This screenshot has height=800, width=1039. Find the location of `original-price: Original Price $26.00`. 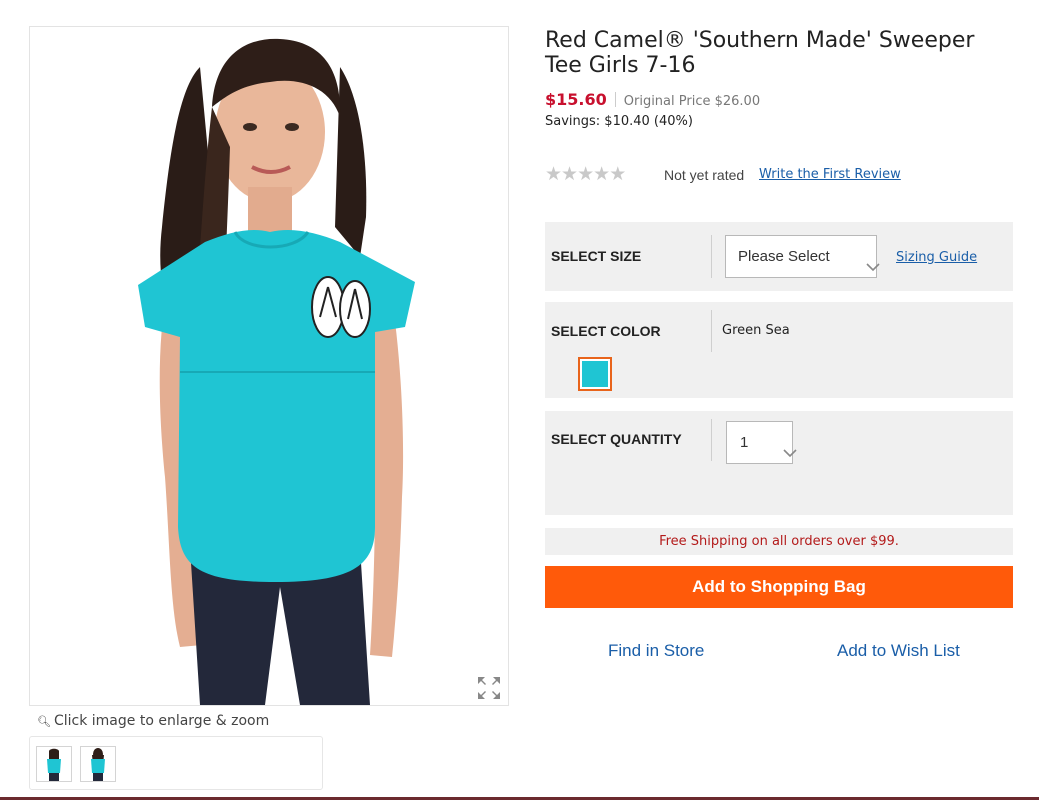

original-price: Original Price $26.00 is located at coordinates (692, 101).